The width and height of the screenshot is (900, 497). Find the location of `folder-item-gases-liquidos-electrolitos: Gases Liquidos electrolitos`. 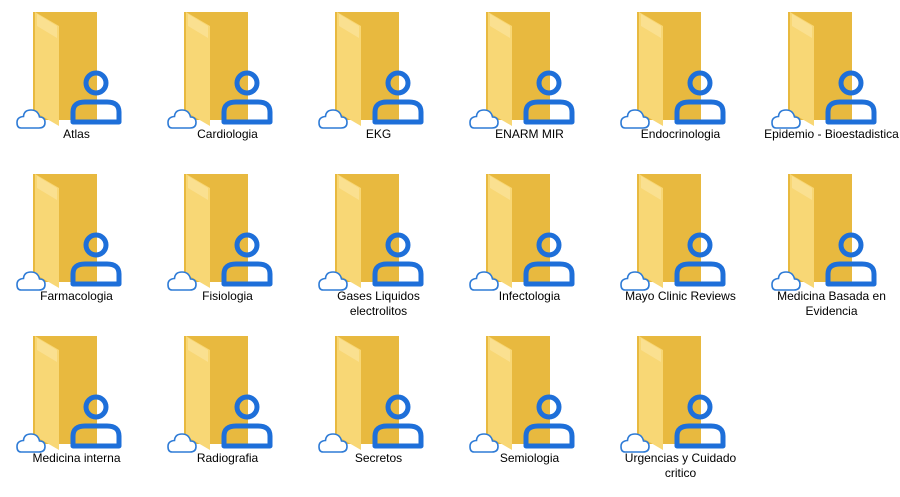

folder-item-gases-liquidos-electrolitos: Gases Liquidos electrolitos is located at coordinates (378, 243).